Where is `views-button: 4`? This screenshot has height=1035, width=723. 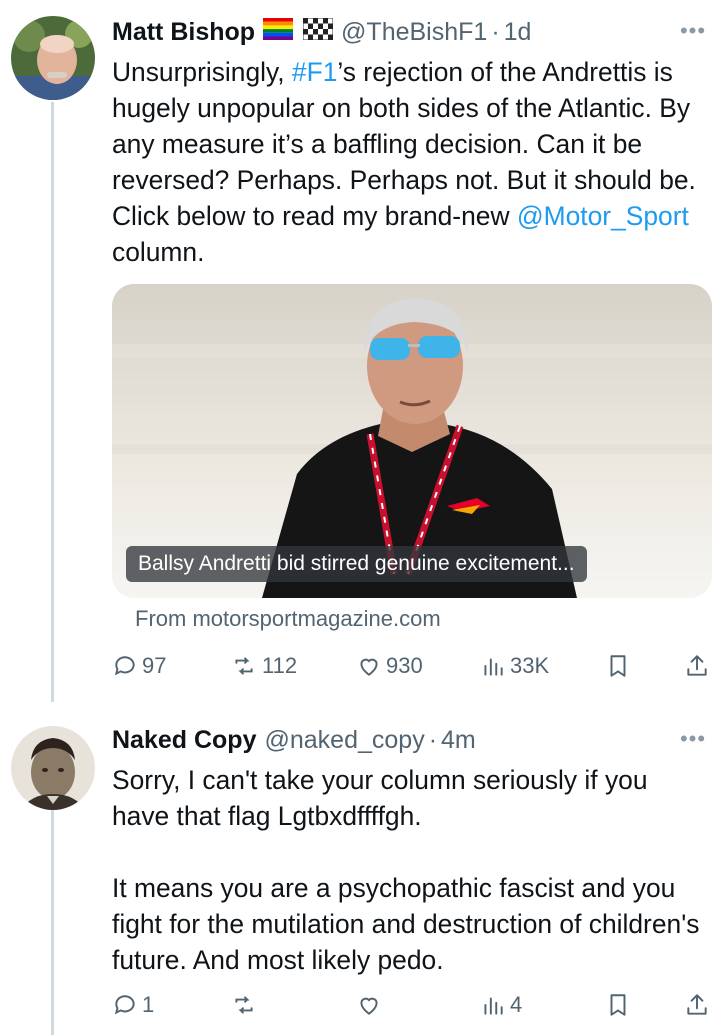
views-button: 4 is located at coordinates (501, 1005).